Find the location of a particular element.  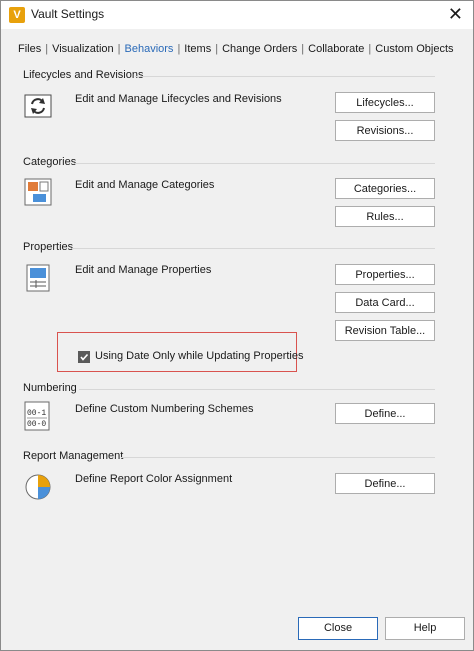

tab-items: Items is located at coordinates (197, 49).